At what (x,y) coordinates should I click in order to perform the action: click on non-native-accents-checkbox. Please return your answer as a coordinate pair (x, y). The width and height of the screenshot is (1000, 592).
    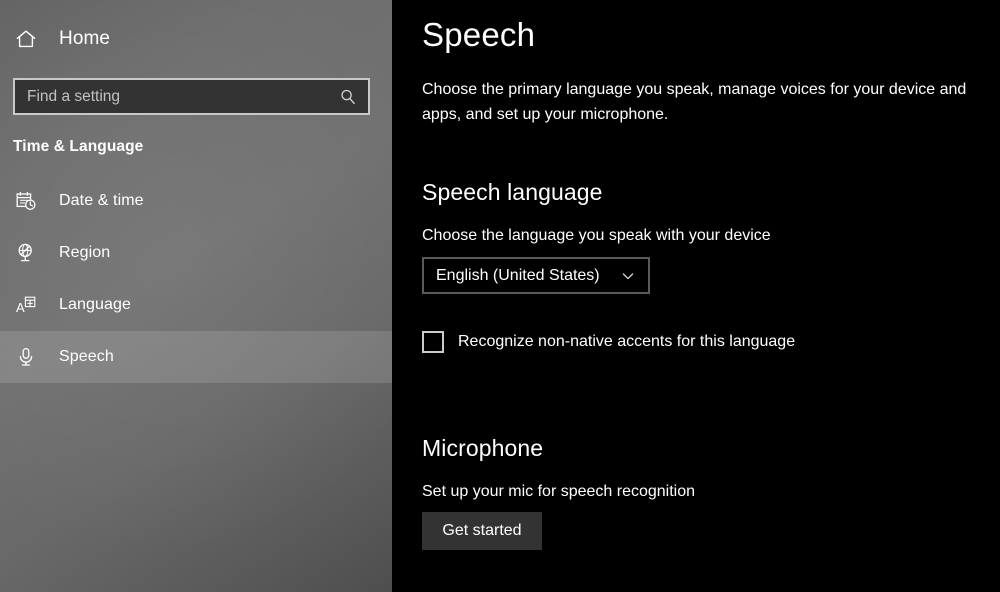
    Looking at the image, I should click on (433, 342).